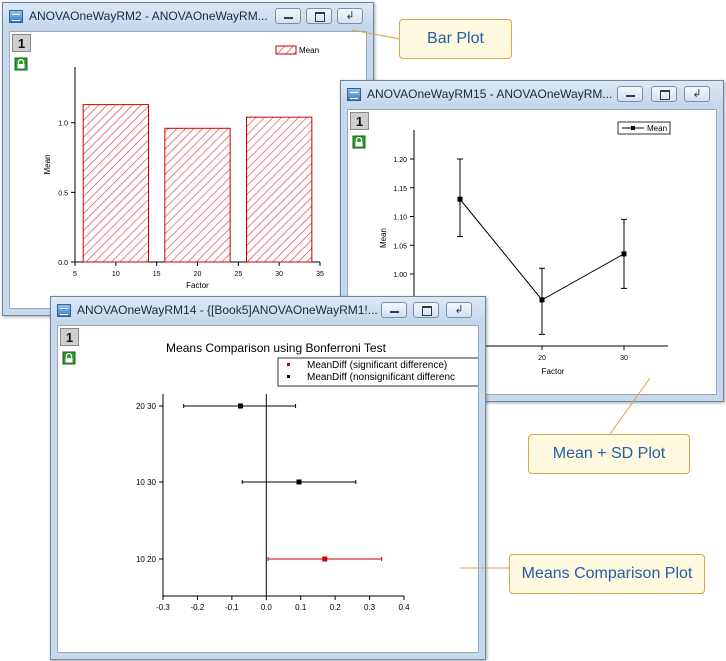 Image resolution: width=726 pixels, height=661 pixels. What do you see at coordinates (288, 364) in the screenshot?
I see `legend-marker-significant` at bounding box center [288, 364].